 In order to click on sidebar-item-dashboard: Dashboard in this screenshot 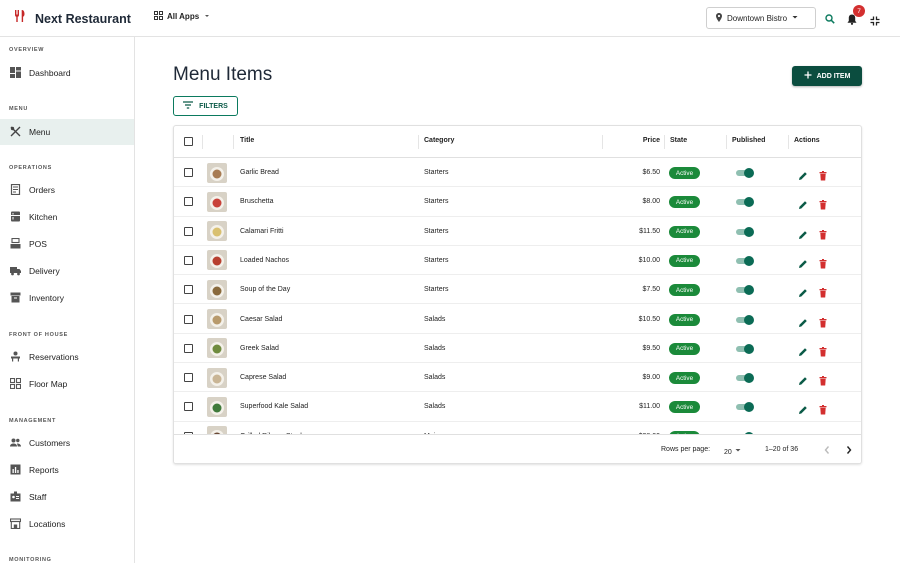, I will do `click(67, 73)`.